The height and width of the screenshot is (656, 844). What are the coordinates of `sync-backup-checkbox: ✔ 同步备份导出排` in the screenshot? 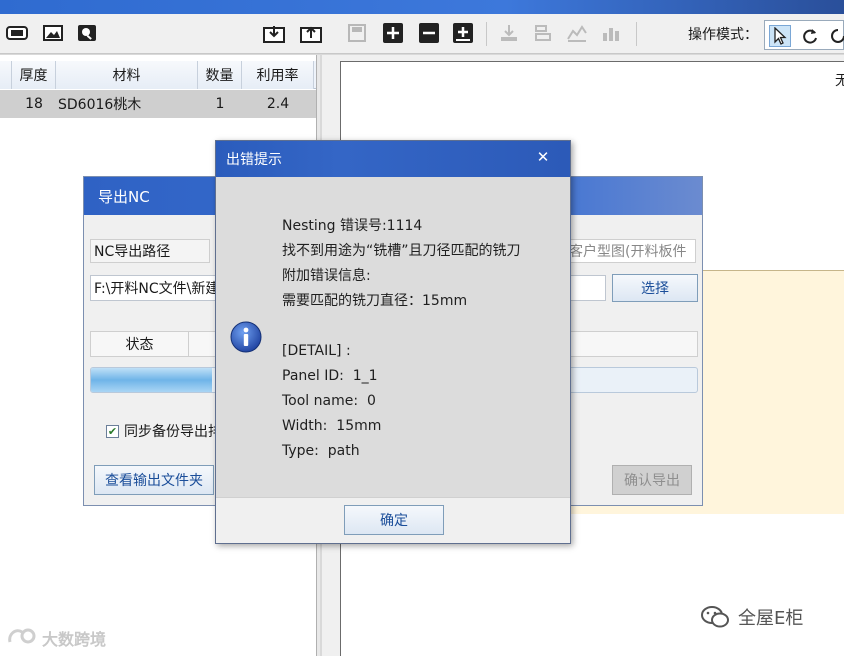 It's located at (164, 431).